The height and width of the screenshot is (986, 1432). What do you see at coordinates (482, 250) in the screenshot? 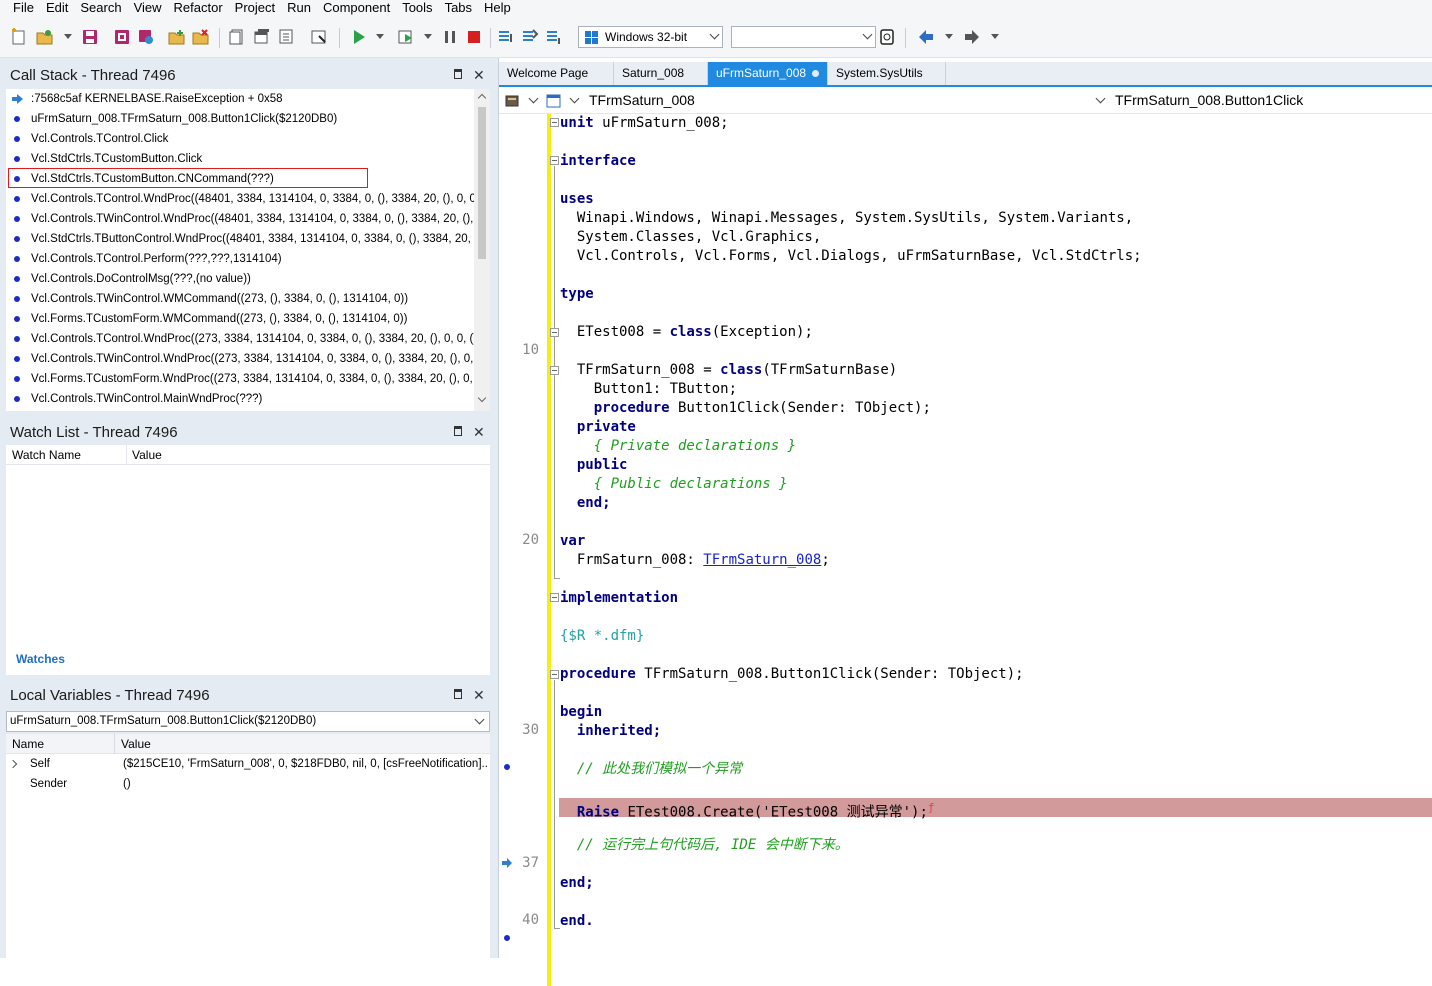
I see `call-stack-scrollbar` at bounding box center [482, 250].